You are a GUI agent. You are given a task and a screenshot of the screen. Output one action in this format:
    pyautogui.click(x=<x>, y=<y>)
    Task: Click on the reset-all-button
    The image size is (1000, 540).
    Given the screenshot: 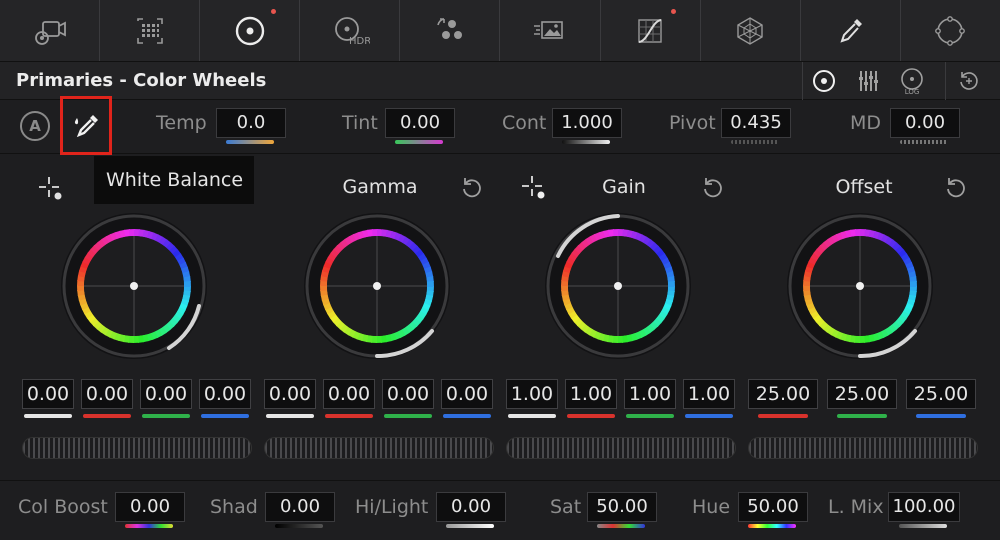 What is the action you would take?
    pyautogui.click(x=969, y=81)
    